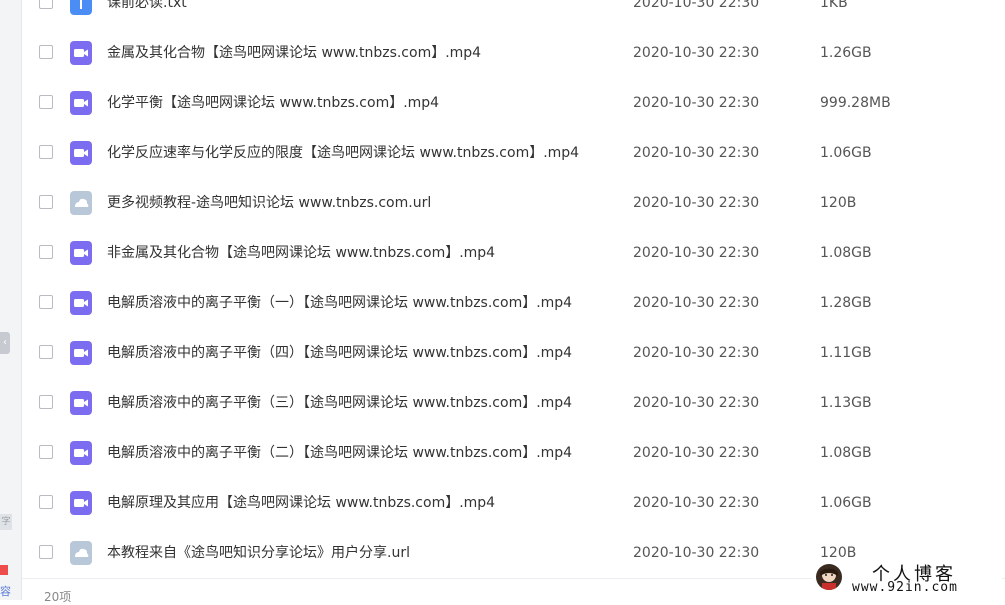 The image size is (1005, 605). I want to click on file-name: 金属及其化合物【途鸟吧网课论坛 www.tnbzs.com】.mp4, so click(294, 53).